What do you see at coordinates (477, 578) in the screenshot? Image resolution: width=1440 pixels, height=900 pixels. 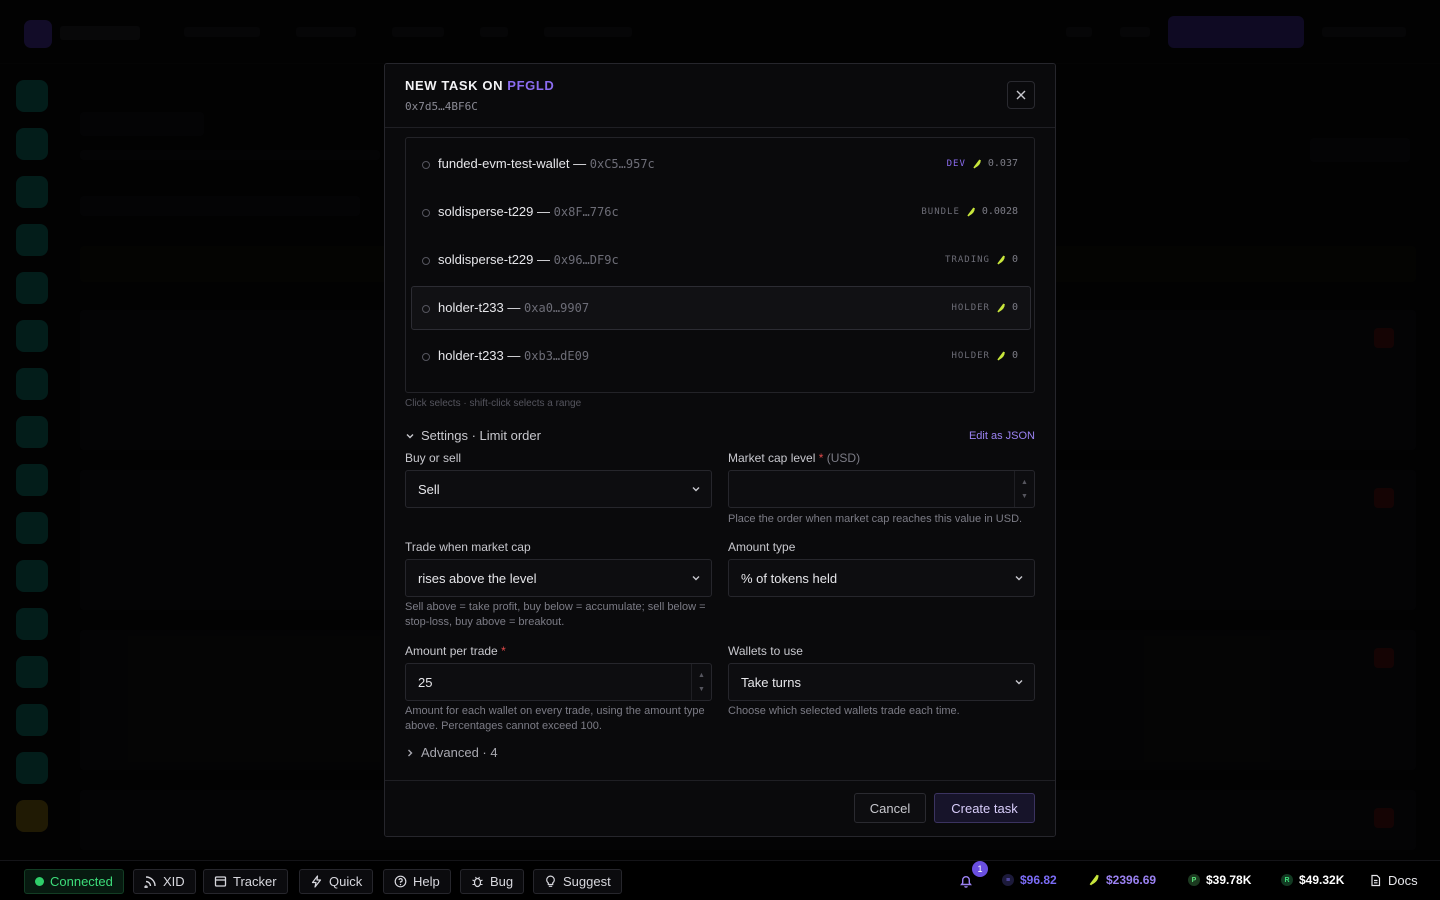 I see `trade-when-value: rises above the level` at bounding box center [477, 578].